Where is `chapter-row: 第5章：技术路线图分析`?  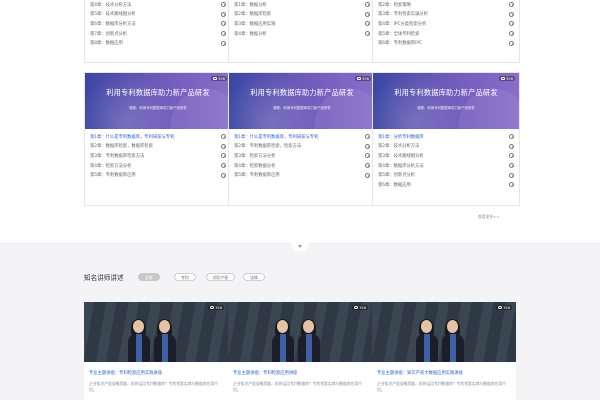
chapter-row: 第5章：技术路线图分析 is located at coordinates (158, 15).